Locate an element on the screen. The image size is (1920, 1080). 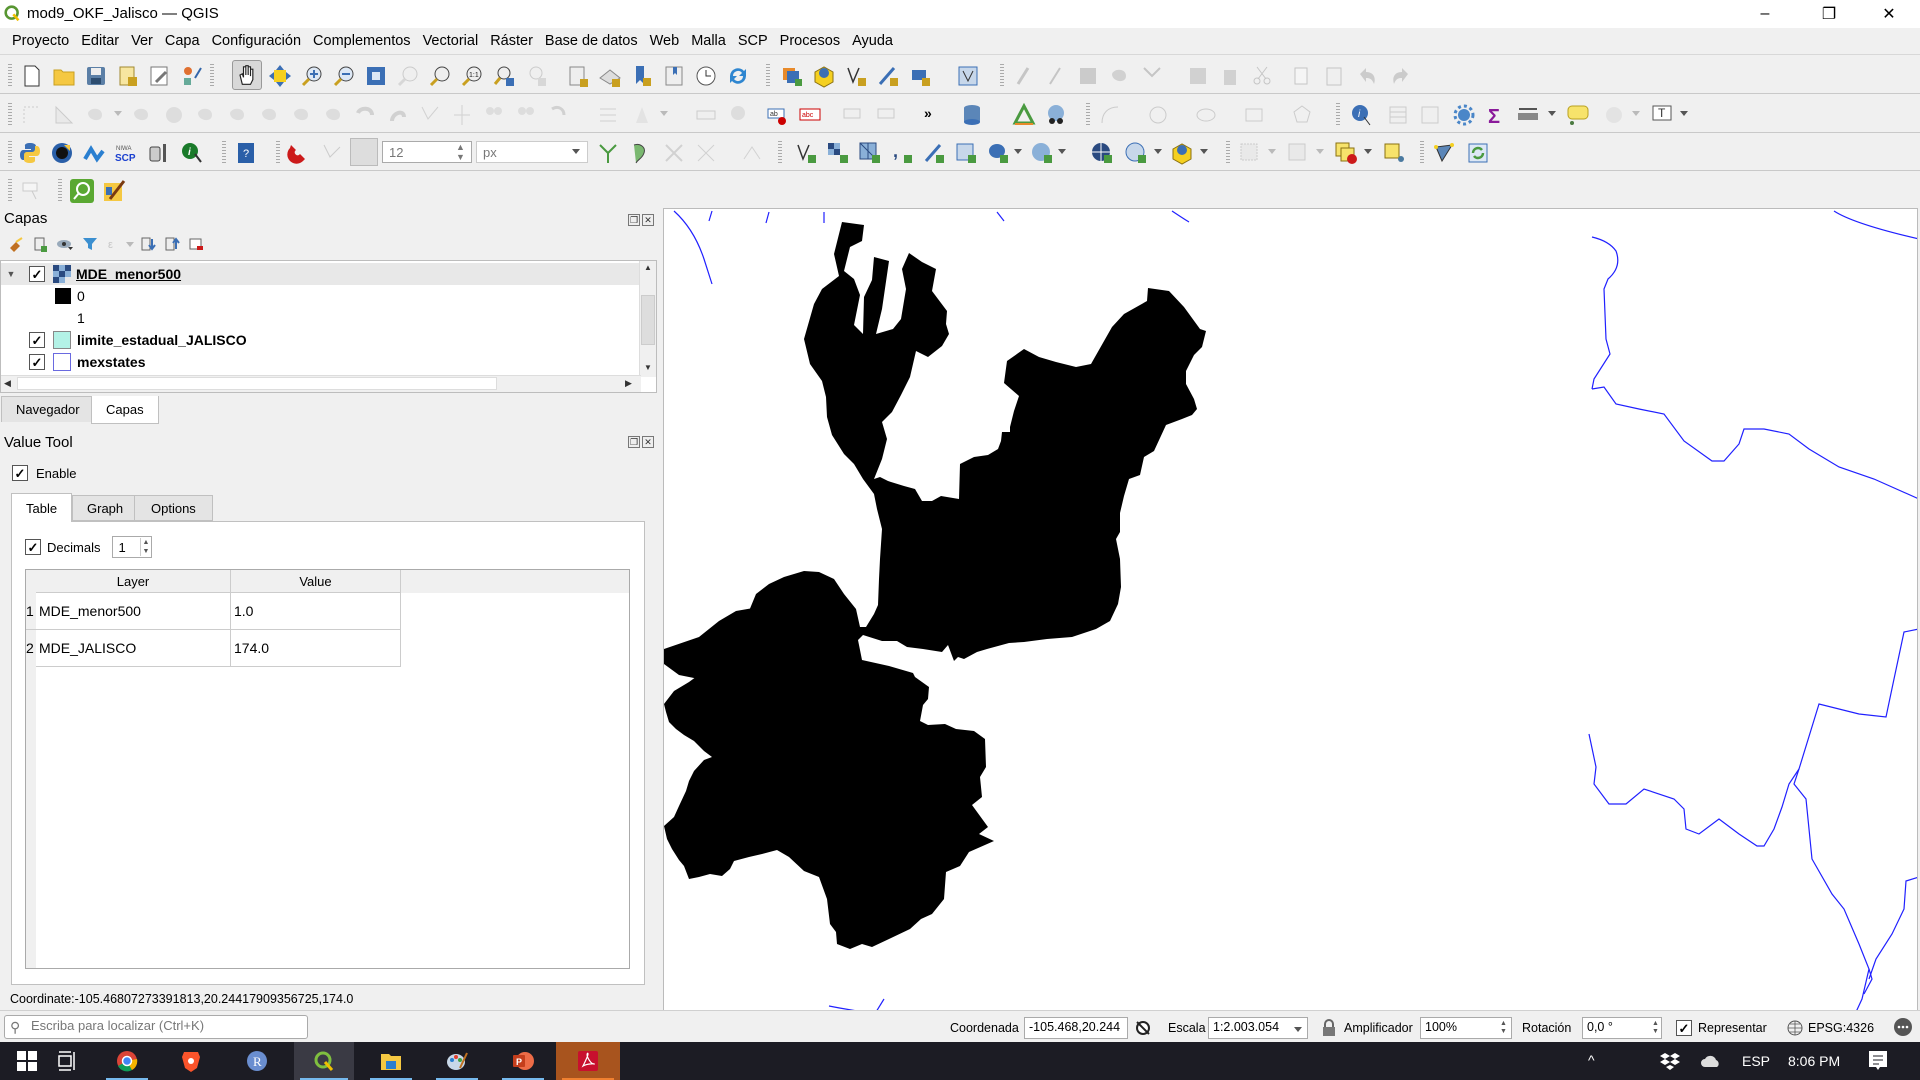
clock: 8:06 PM is located at coordinates (1814, 1061).